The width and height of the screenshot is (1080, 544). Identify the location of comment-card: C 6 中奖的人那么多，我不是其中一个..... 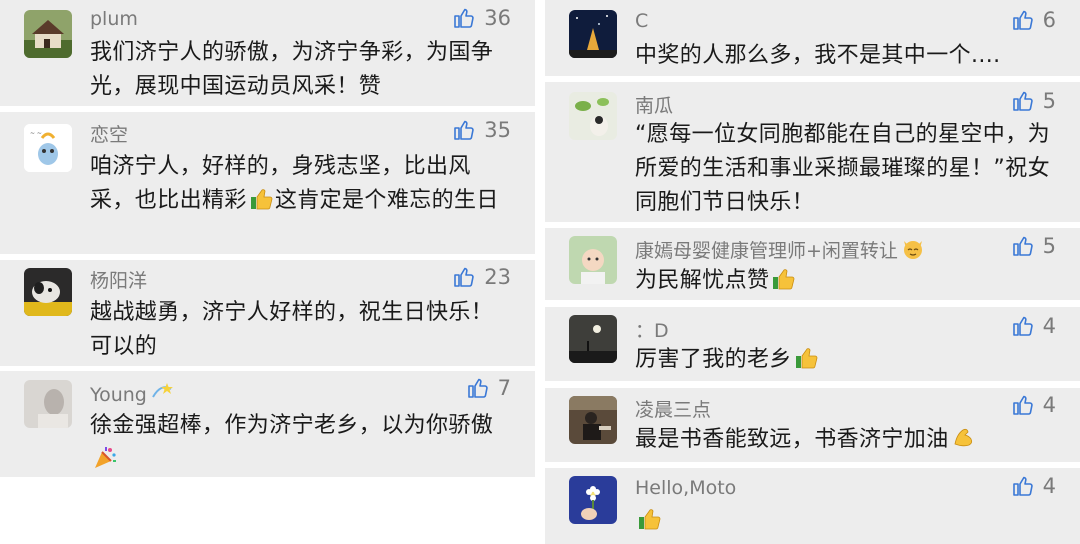
(812, 38).